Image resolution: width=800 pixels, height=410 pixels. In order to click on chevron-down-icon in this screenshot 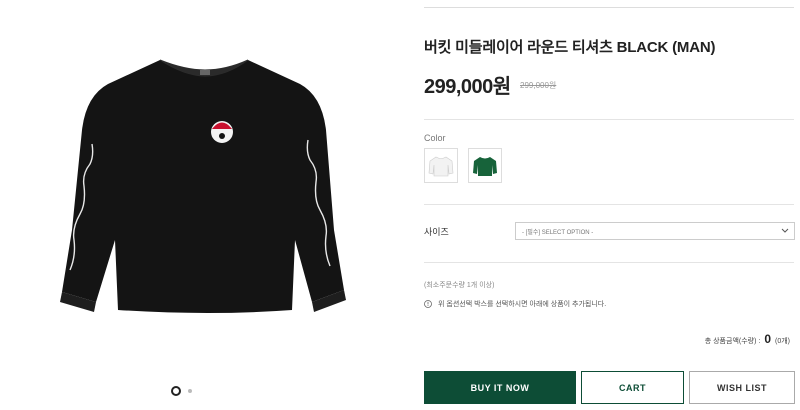, I will do `click(785, 230)`.